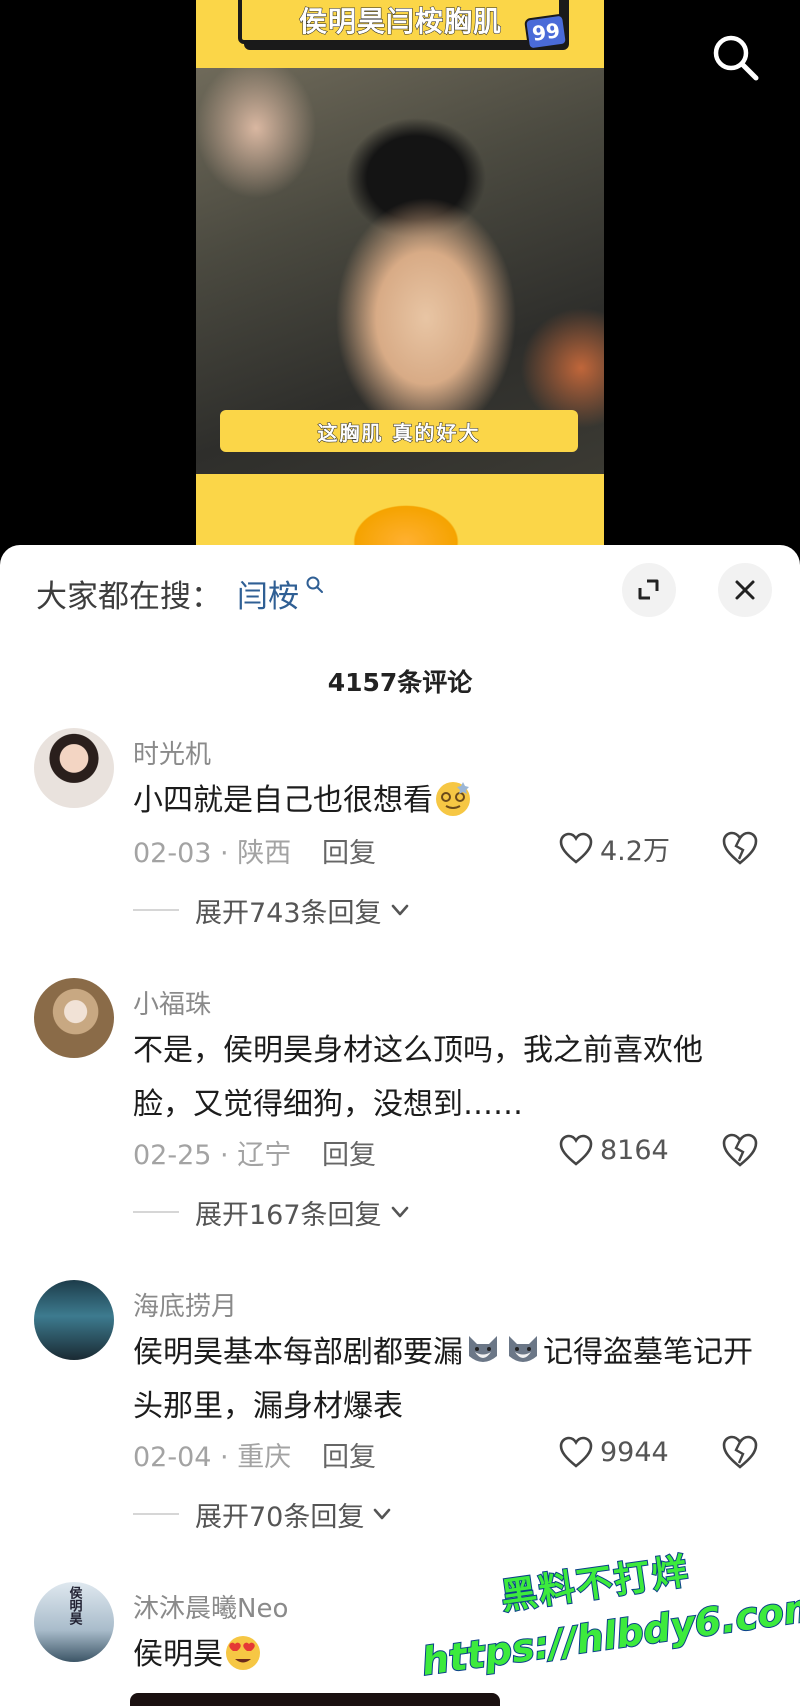  I want to click on search-small-icon, so click(314, 584).